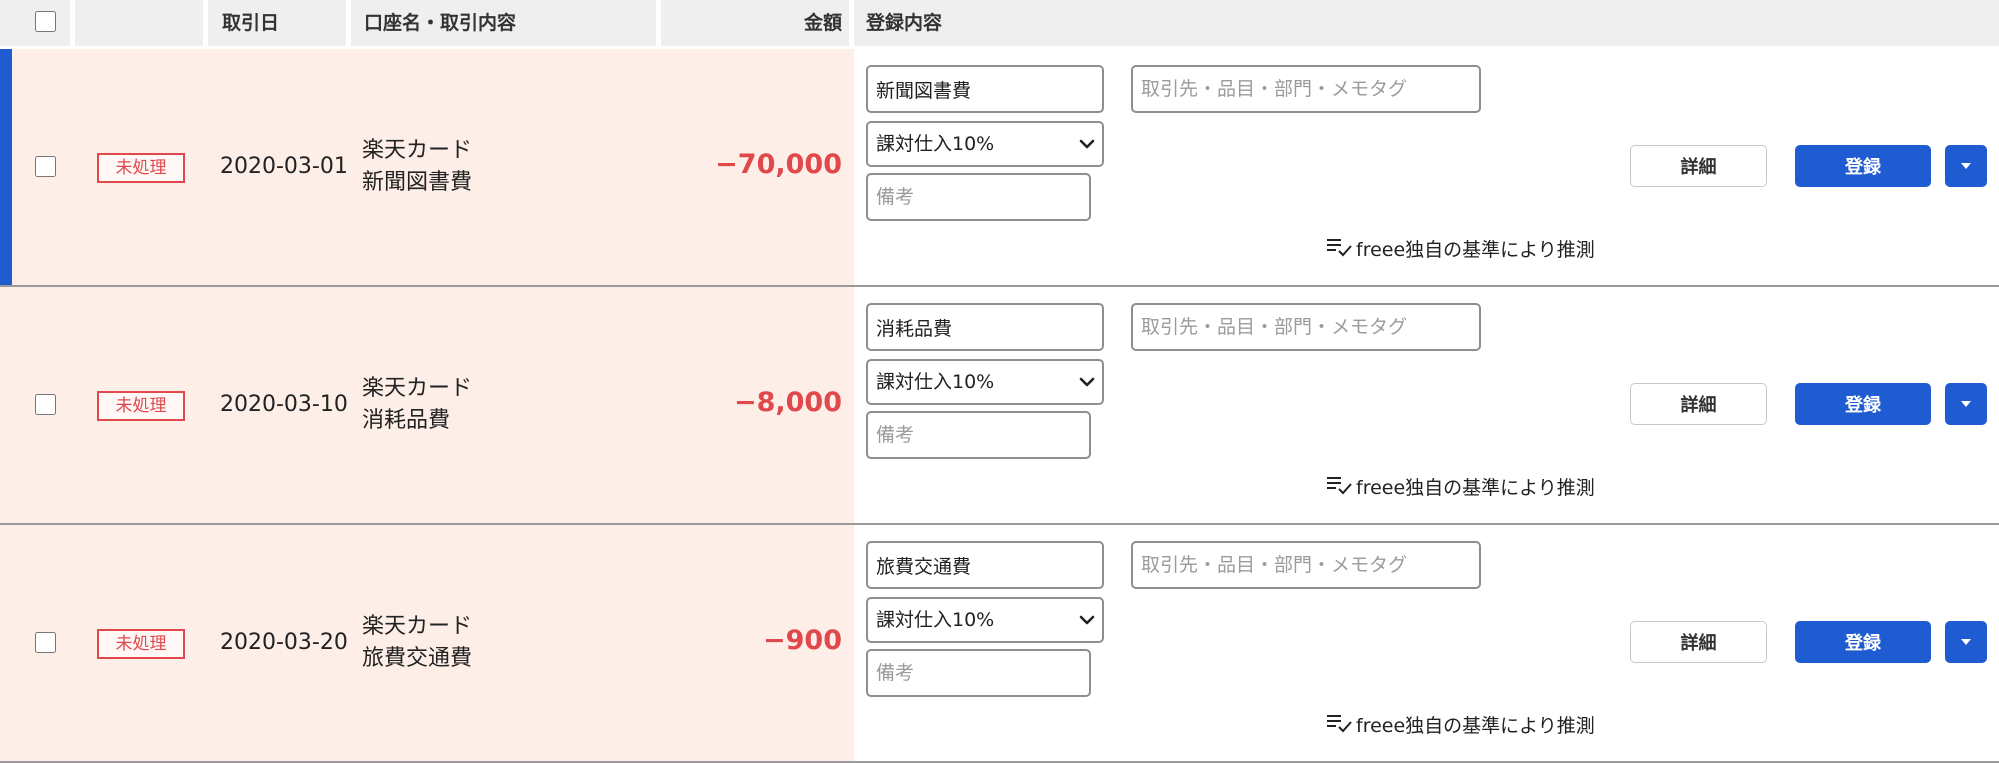 The height and width of the screenshot is (763, 1999). What do you see at coordinates (417, 405) in the screenshot?
I see `account-info: 楽天カード 消耗品費` at bounding box center [417, 405].